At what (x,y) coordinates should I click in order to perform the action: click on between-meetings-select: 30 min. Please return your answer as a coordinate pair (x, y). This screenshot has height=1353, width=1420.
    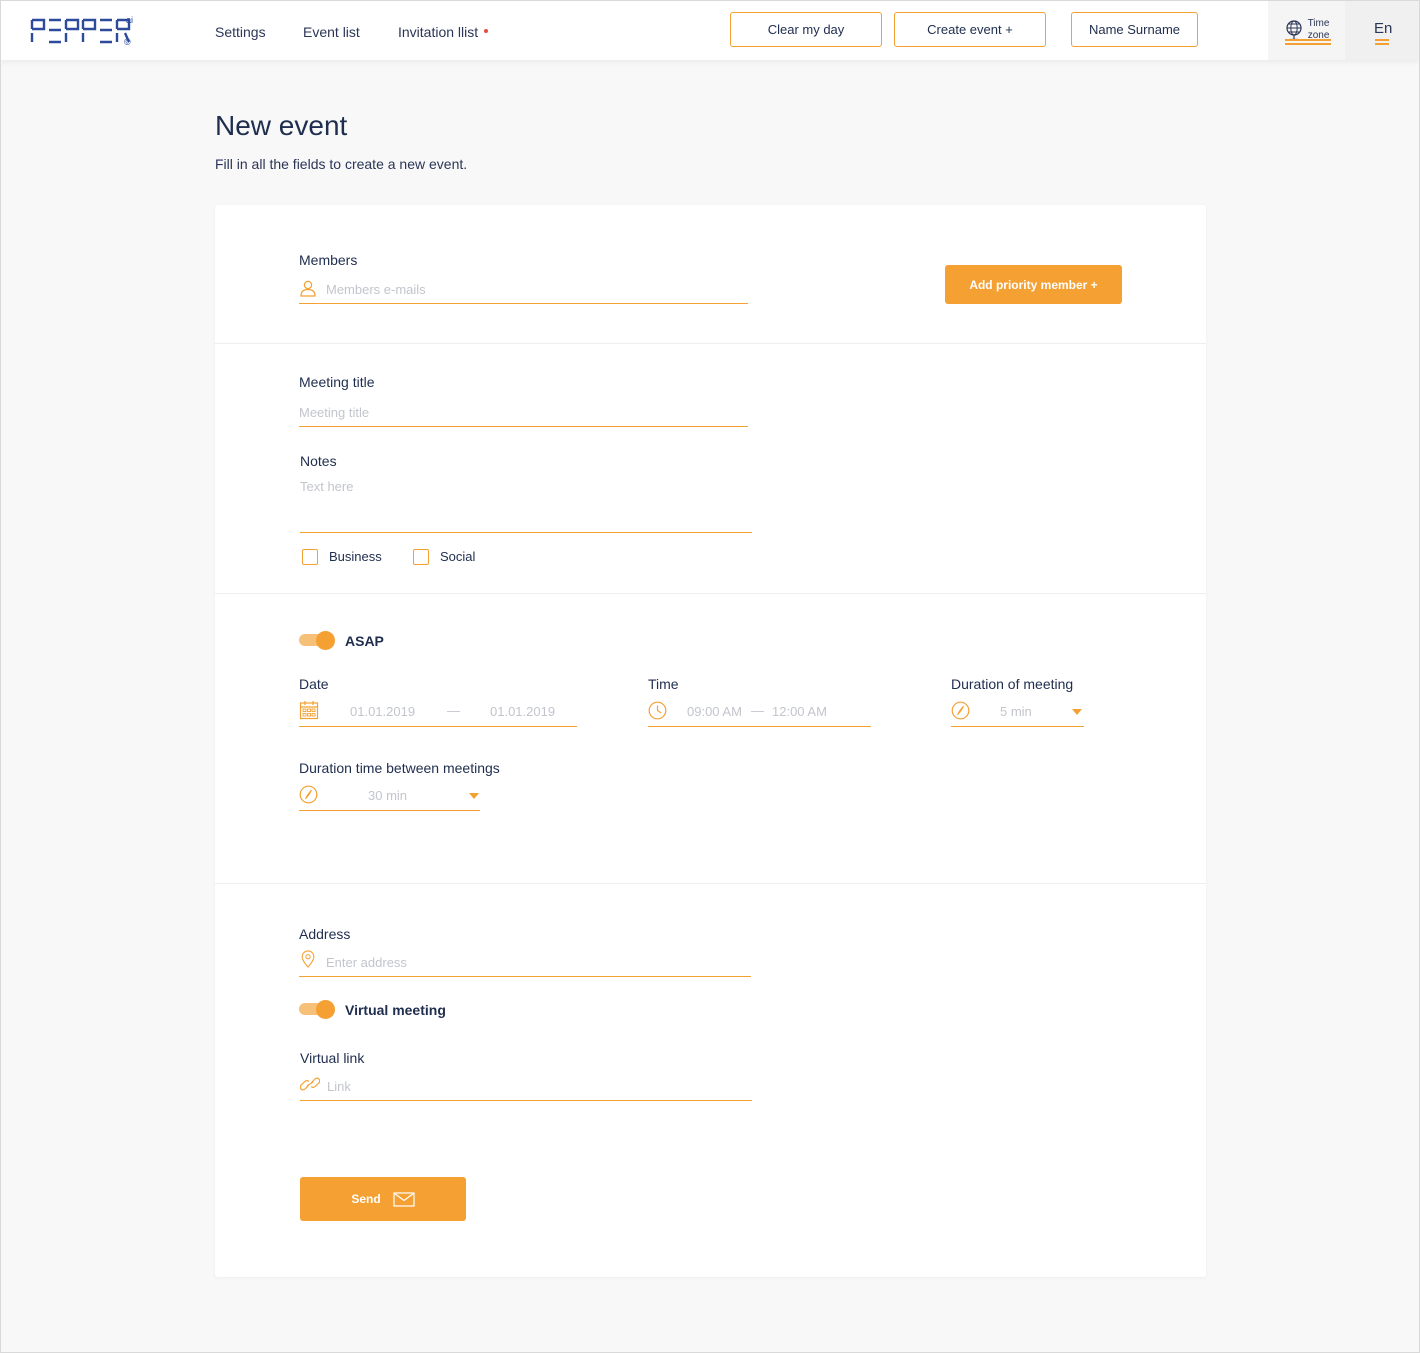
    Looking at the image, I should click on (389, 797).